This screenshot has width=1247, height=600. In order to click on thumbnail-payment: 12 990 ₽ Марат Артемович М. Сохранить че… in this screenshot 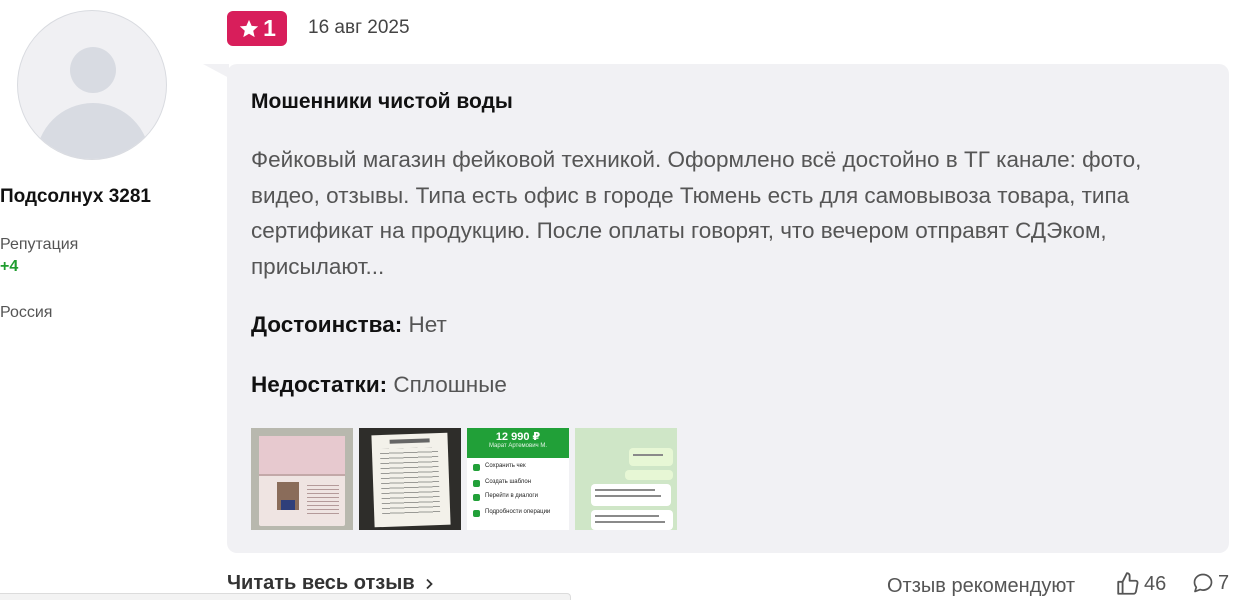, I will do `click(518, 479)`.